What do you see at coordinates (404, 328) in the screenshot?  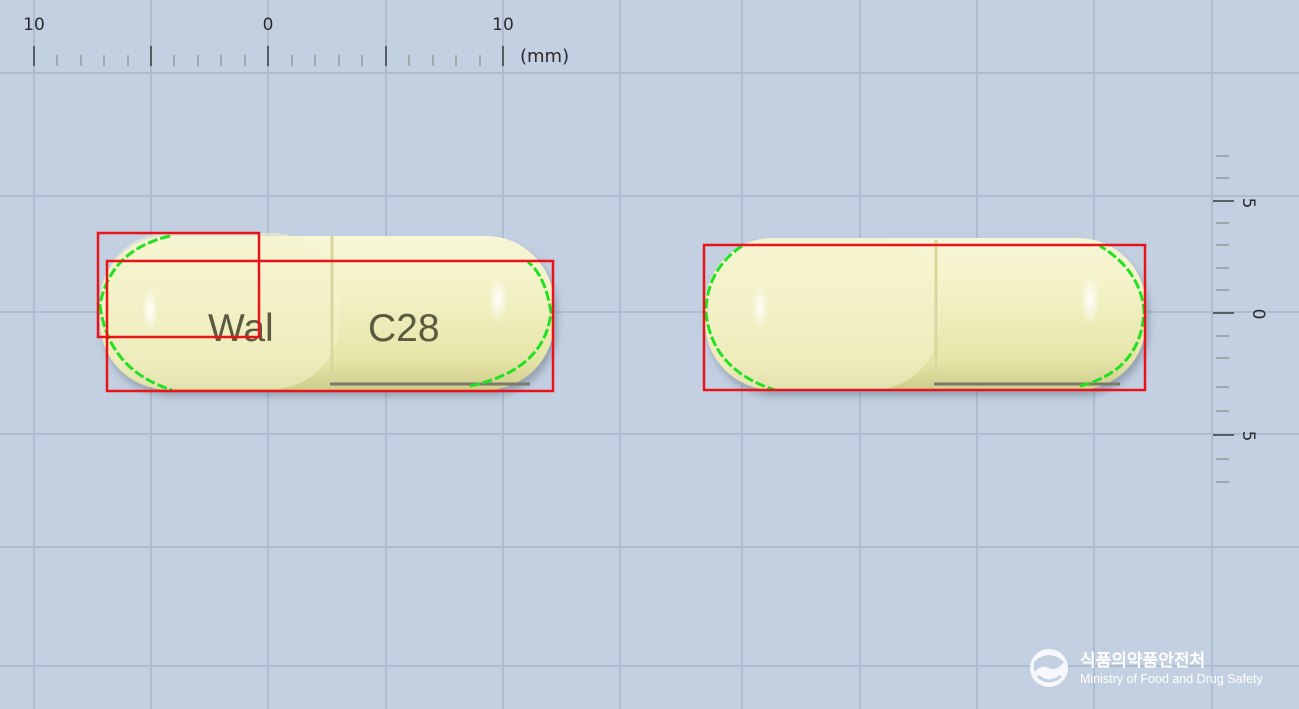 I see `imprint-body-text: C28` at bounding box center [404, 328].